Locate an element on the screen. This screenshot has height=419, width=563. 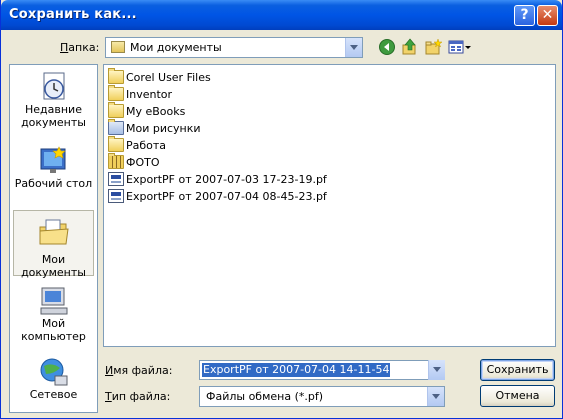
places-label-recent-1: Недавние is located at coordinates (53, 109).